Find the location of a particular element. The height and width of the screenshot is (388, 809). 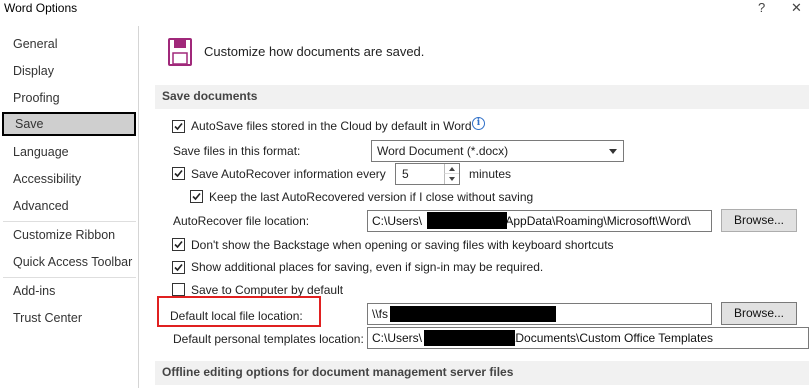

path-suffix: \AppData\Roaming\Microsoft\Word\ is located at coordinates (596, 221).